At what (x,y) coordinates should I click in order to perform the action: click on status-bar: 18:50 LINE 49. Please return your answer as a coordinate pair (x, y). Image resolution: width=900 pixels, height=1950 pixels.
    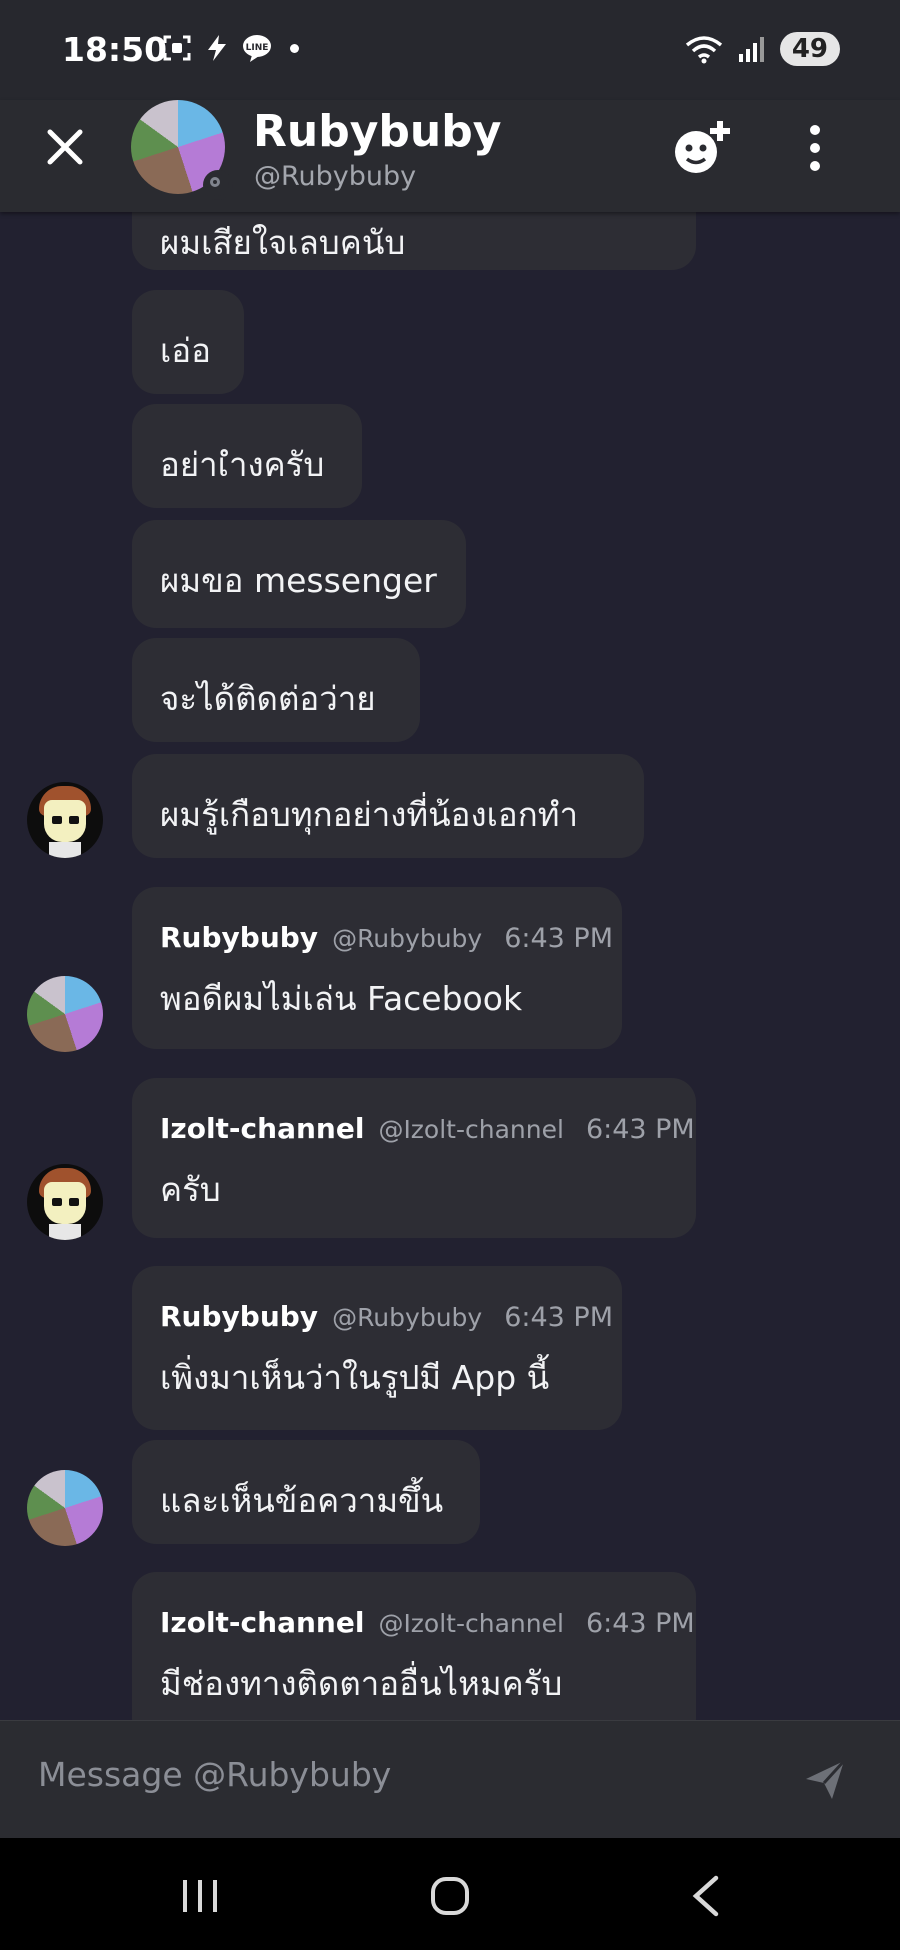
    Looking at the image, I should click on (450, 50).